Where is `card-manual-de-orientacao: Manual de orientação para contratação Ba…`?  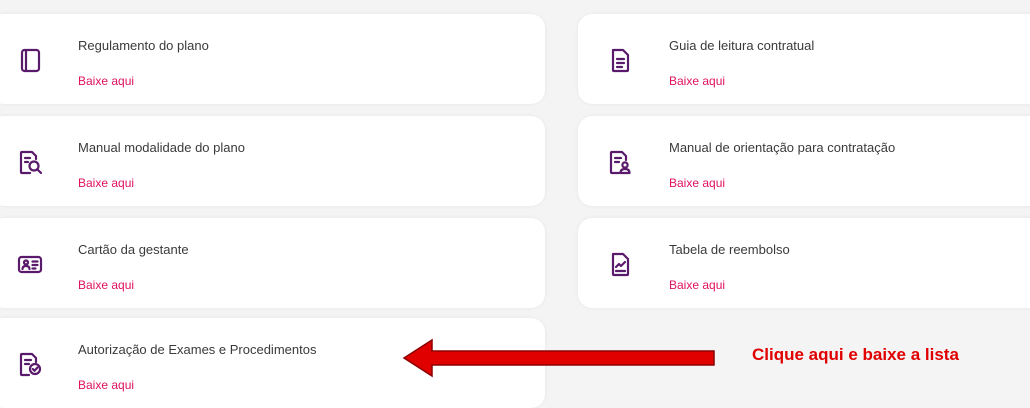
card-manual-de-orientacao: Manual de orientação para contratação Ba… is located at coordinates (804, 161).